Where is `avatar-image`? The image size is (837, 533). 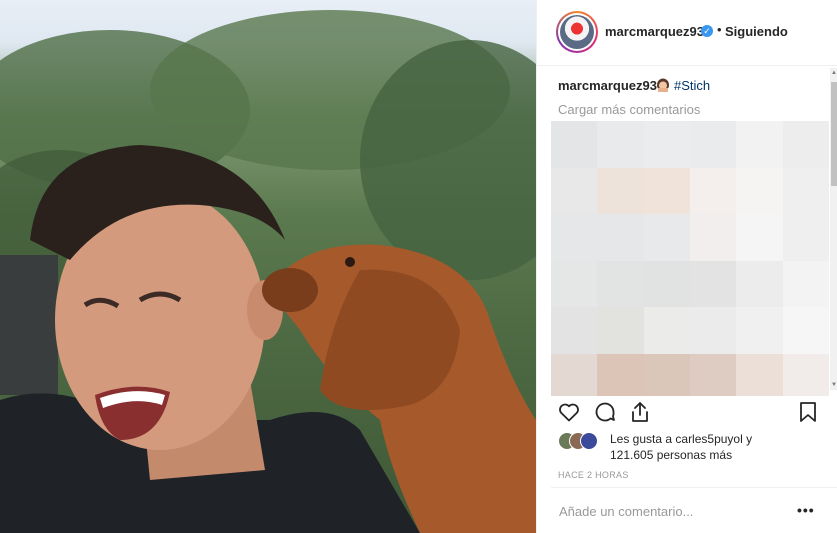
avatar-image is located at coordinates (577, 32).